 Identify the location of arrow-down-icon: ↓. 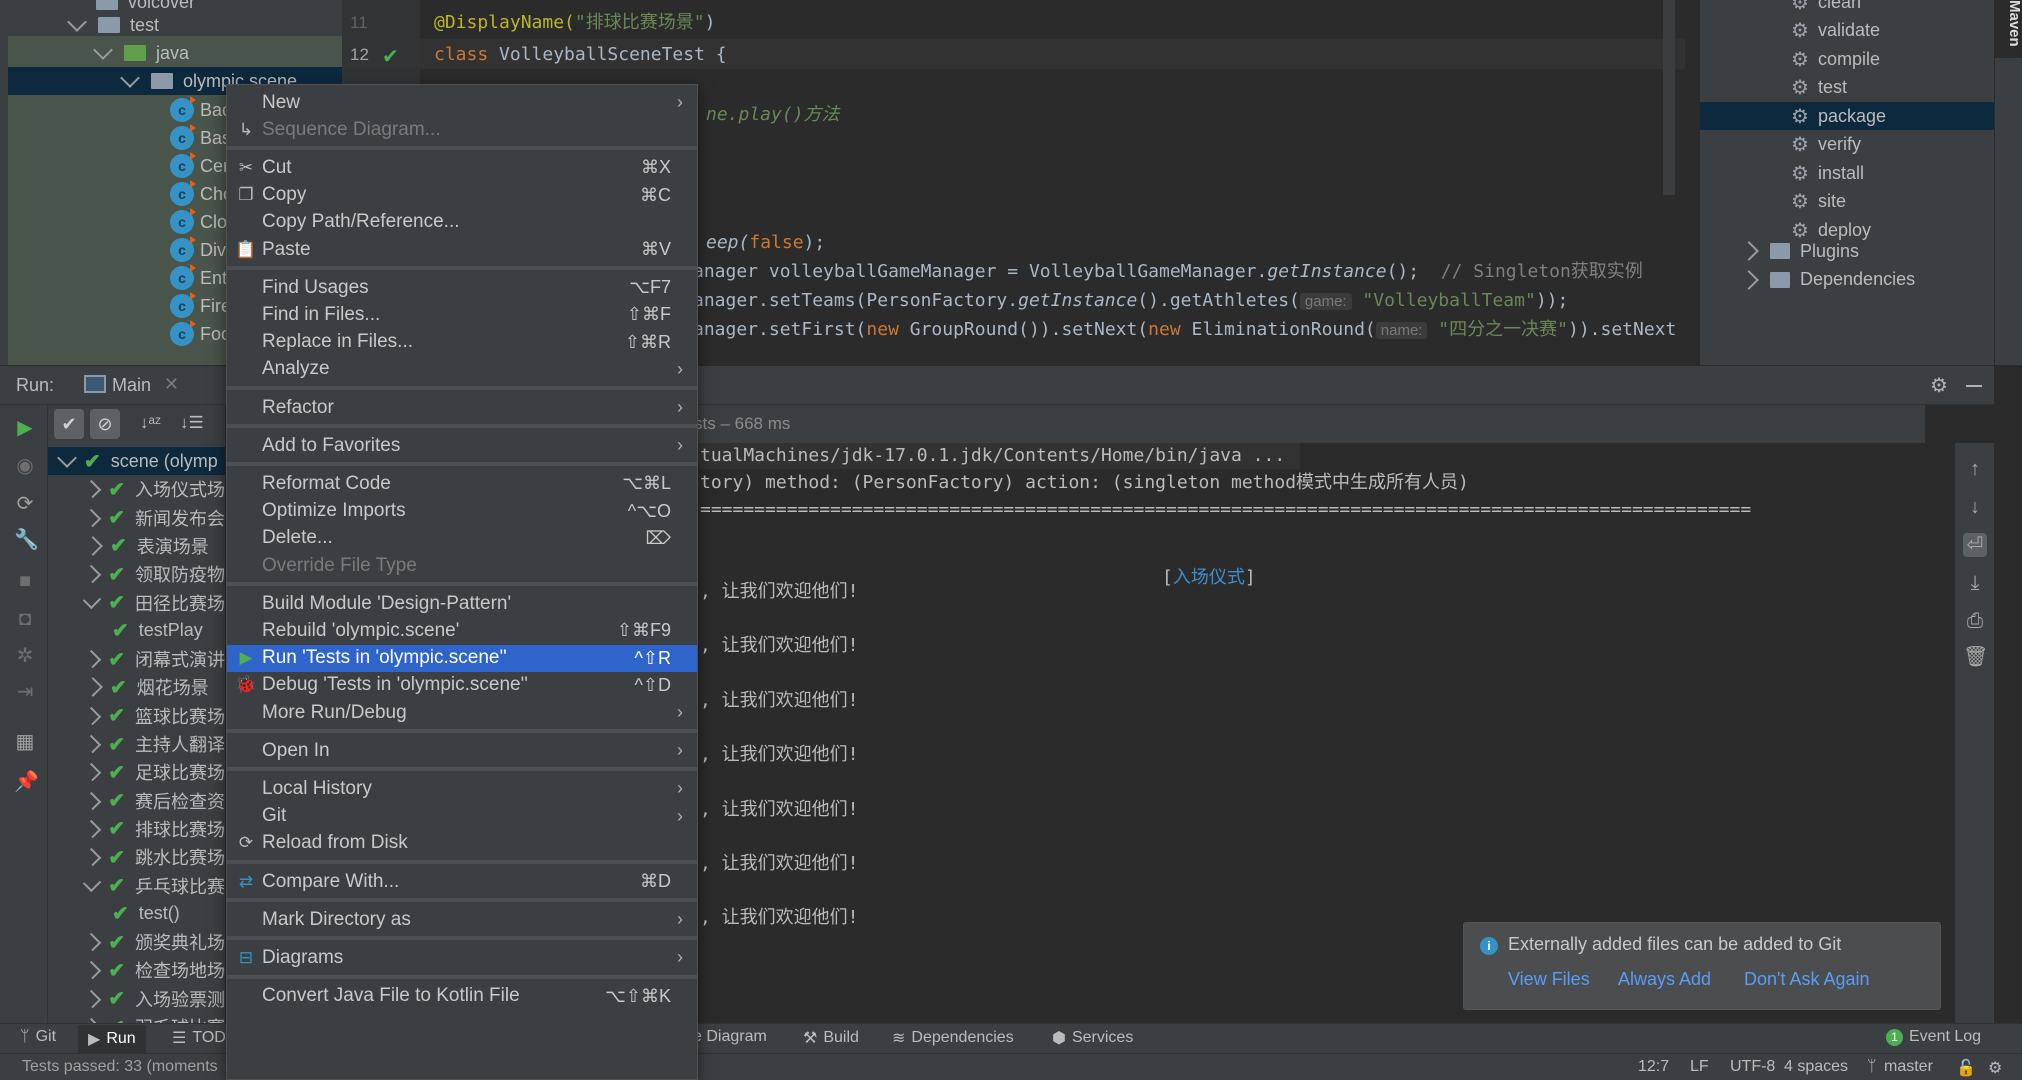
(1975, 507).